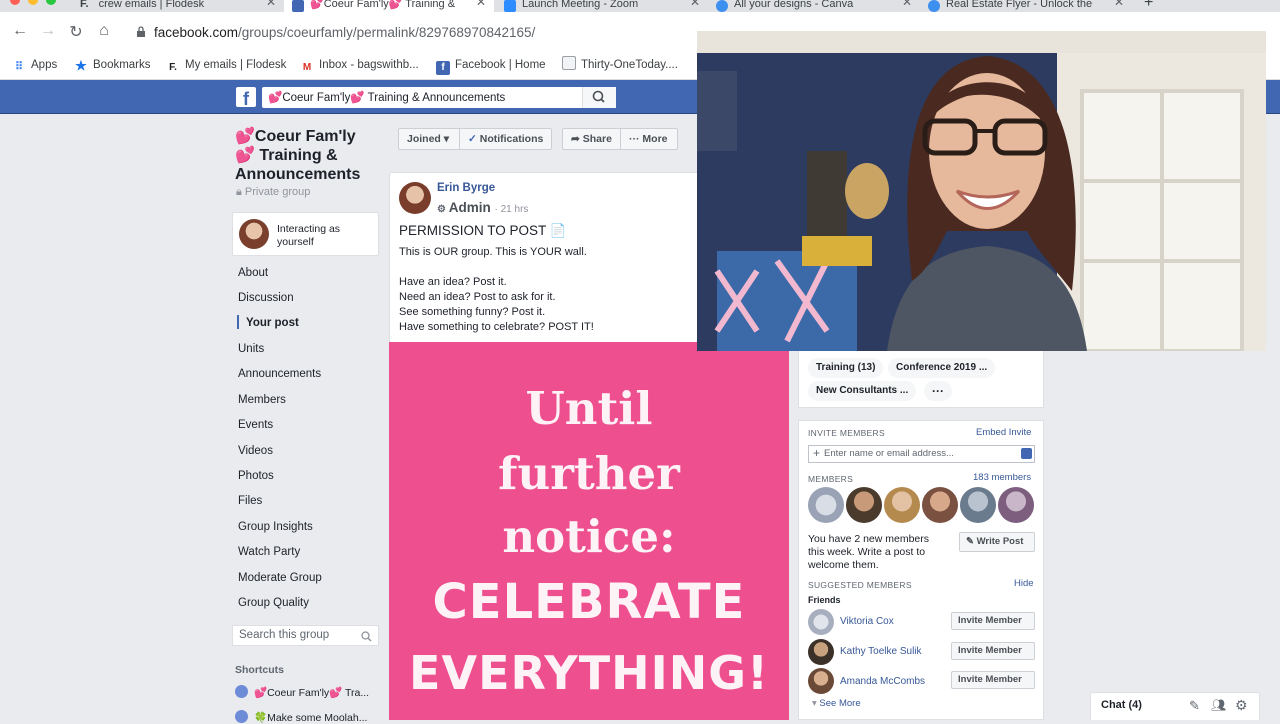 This screenshot has height=724, width=1280. I want to click on back-arrow-icon: ←, so click(20, 31).